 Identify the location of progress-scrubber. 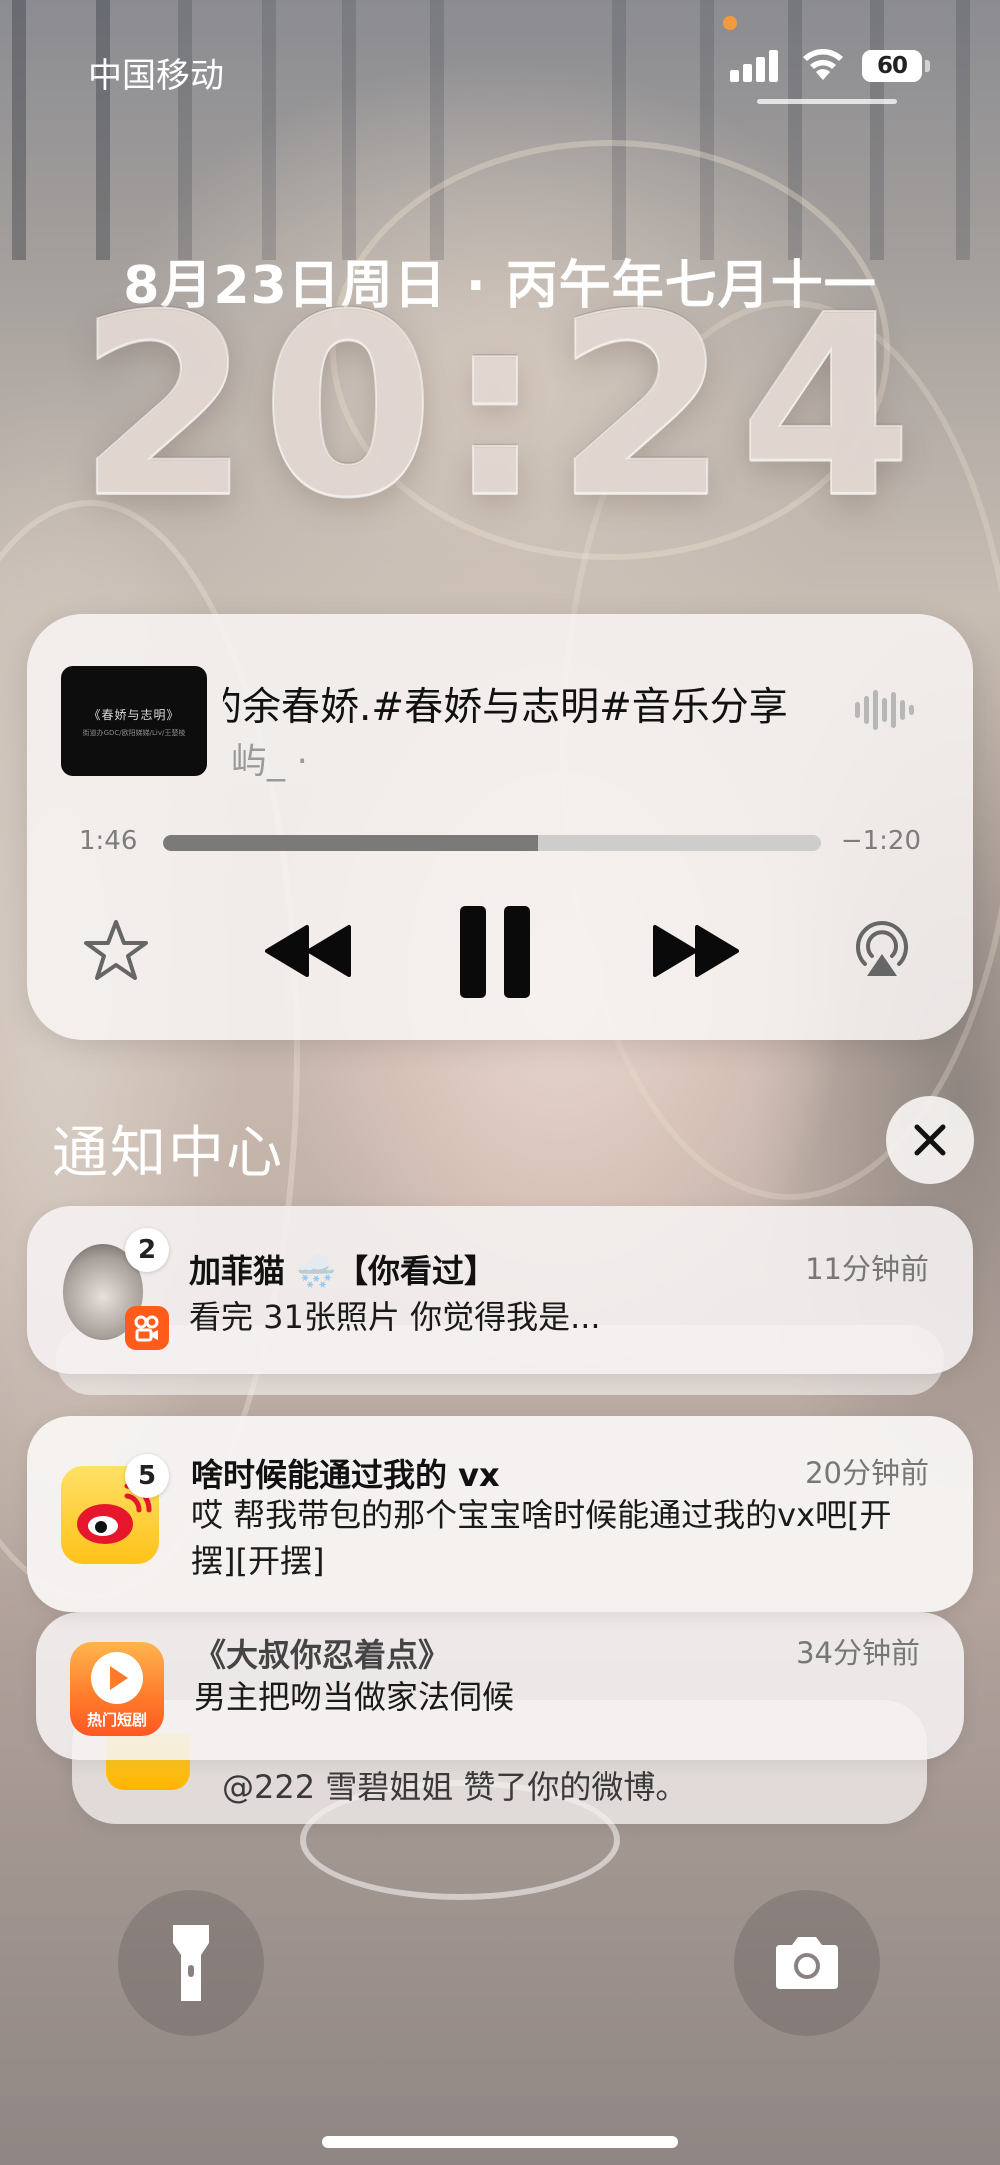
(492, 843).